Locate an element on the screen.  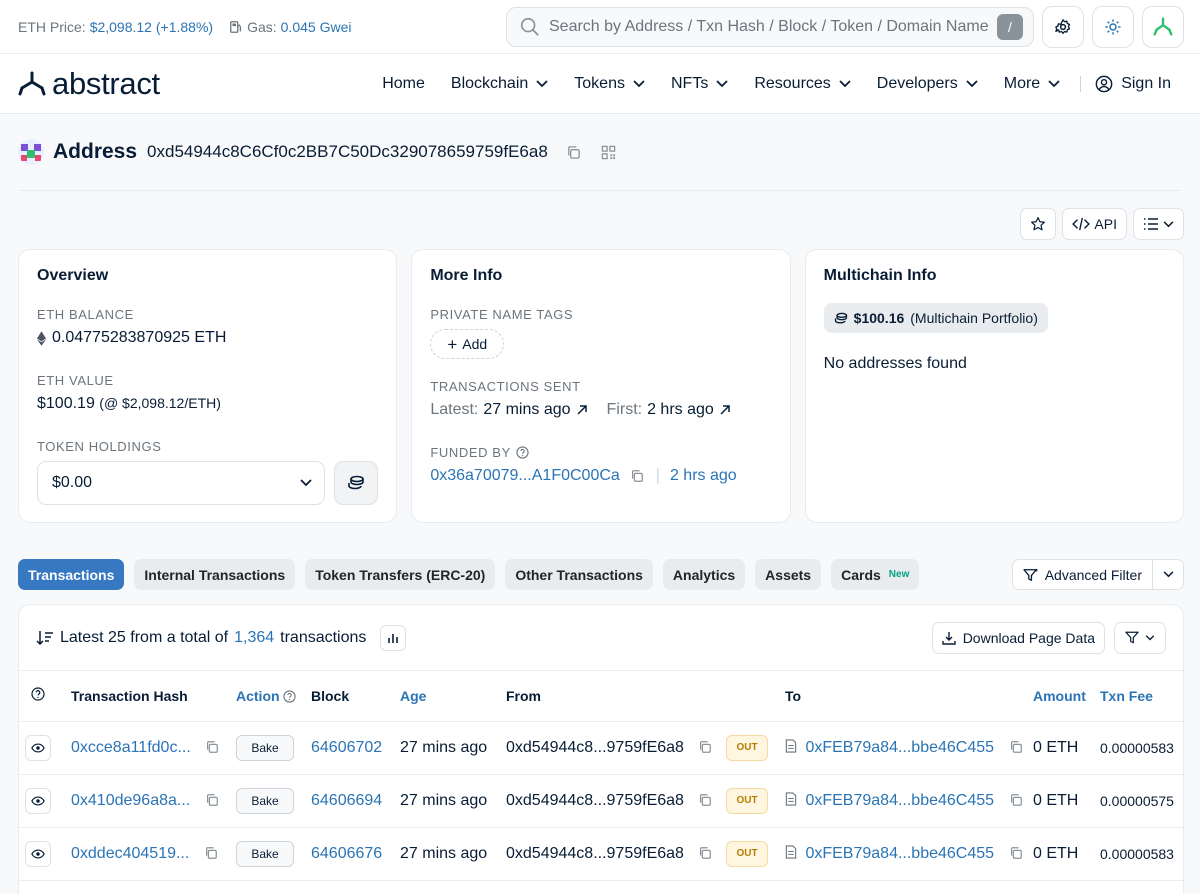
tab-token-transfers: Token Transfers (ERC-20) is located at coordinates (400, 574).